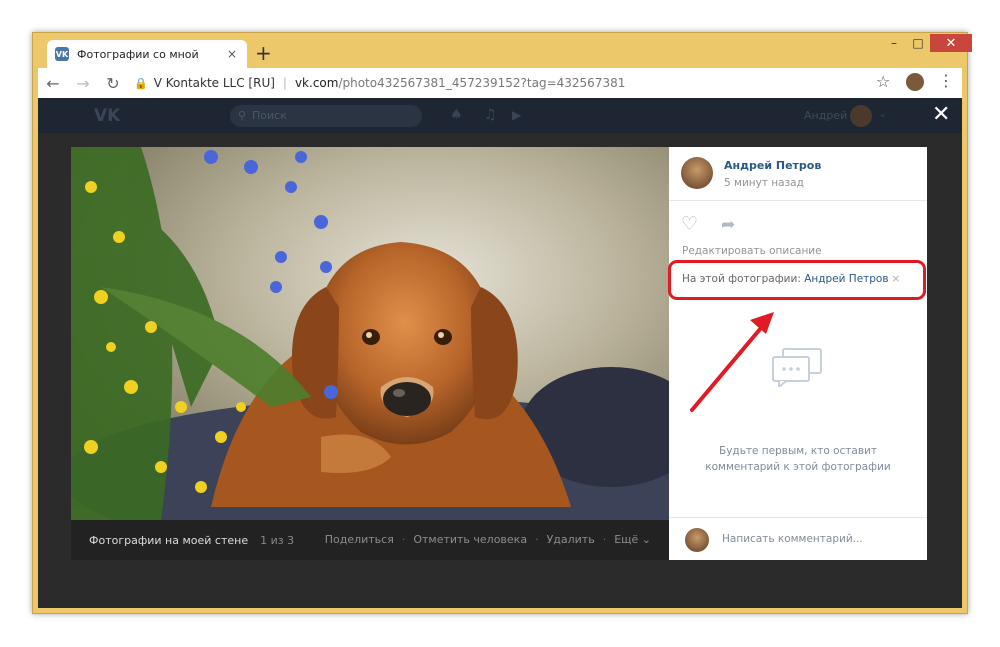 The height and width of the screenshot is (647, 1000). I want to click on vk-user-avatar, so click(861, 116).